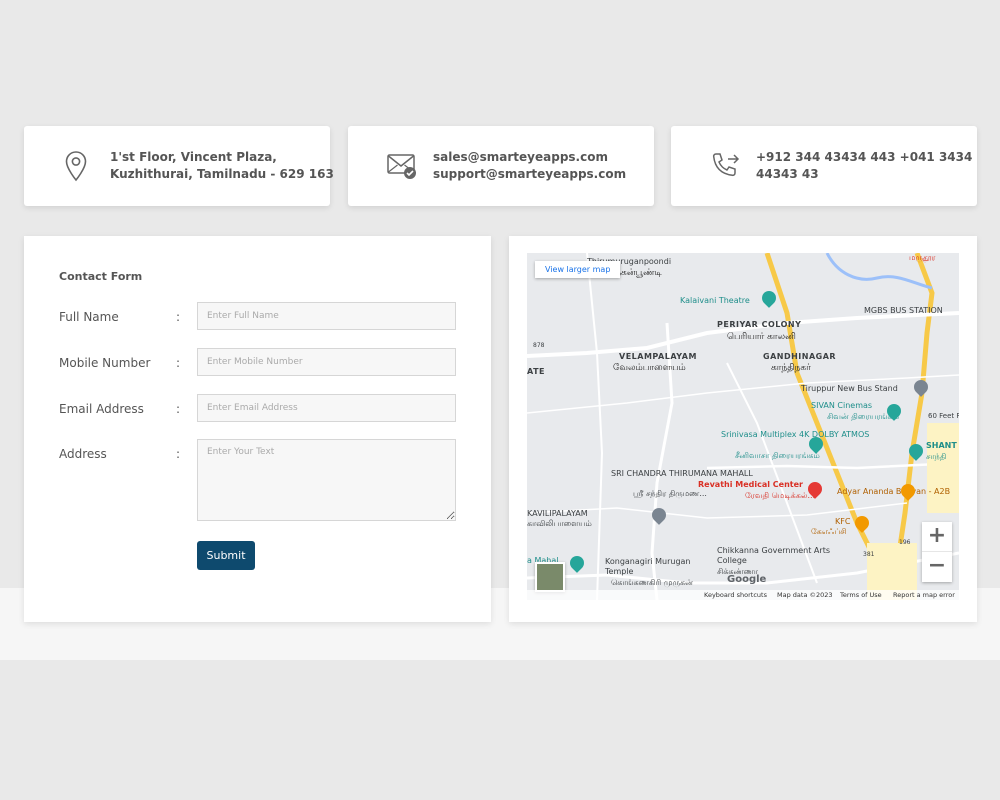 Image resolution: width=1000 pixels, height=800 pixels. I want to click on map-label: SRI CHANDRA THIRUMANA MAHALL, so click(682, 473).